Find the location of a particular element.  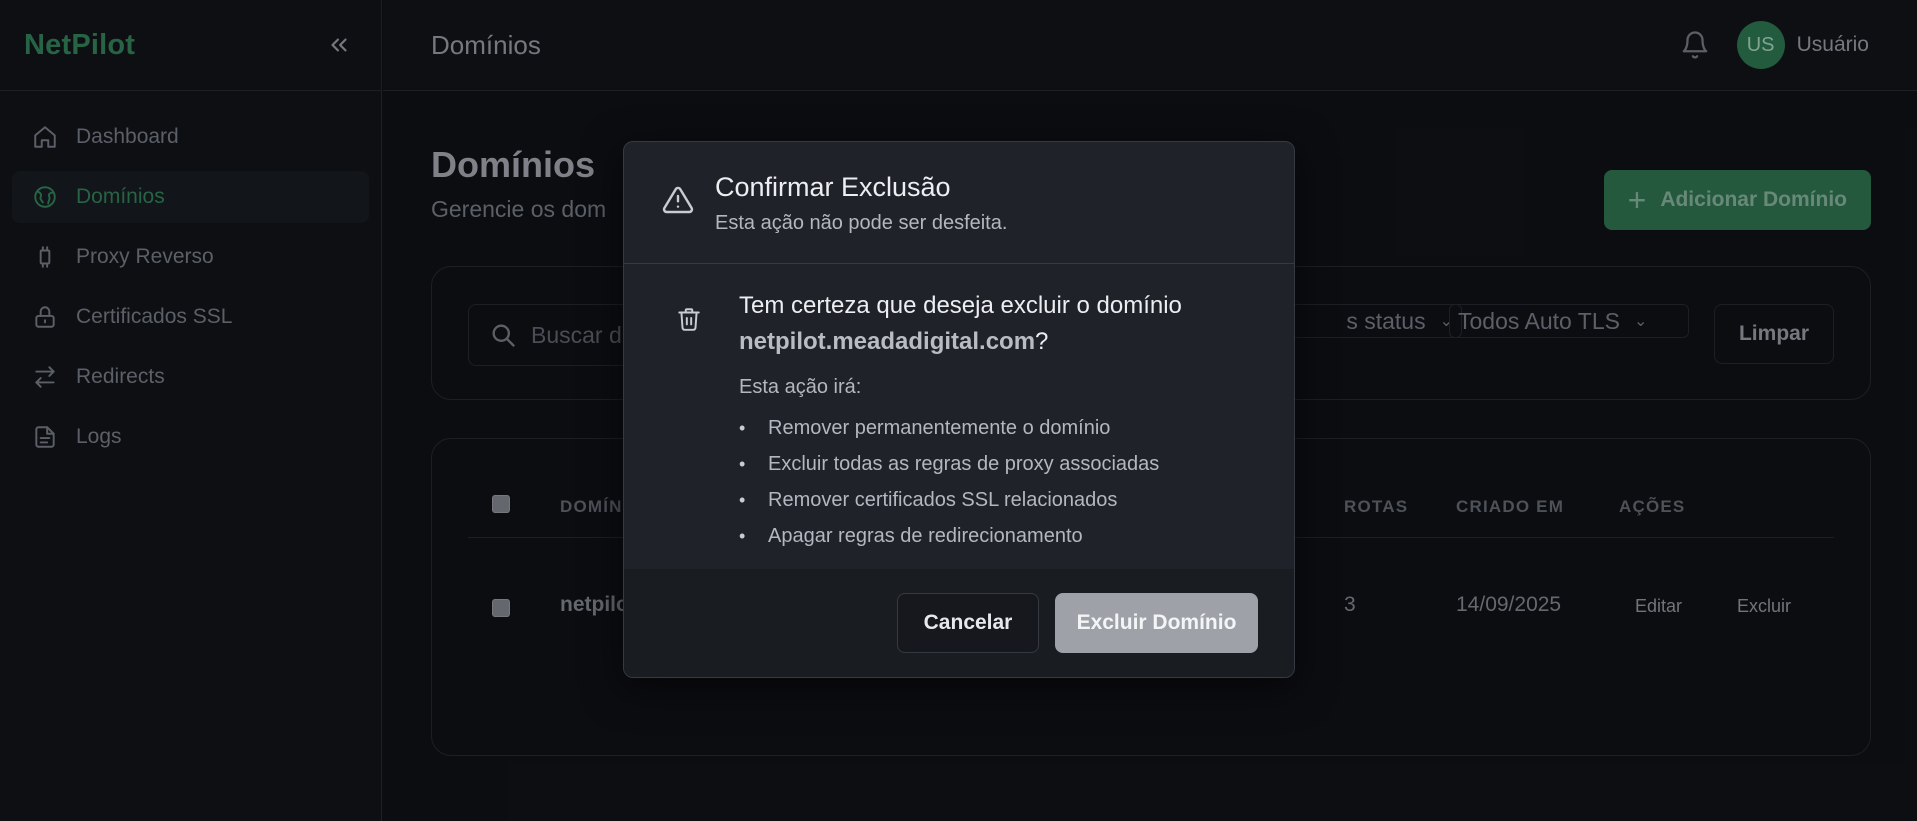

confirm-domain-line: netpilot.meadadigital.com? is located at coordinates (893, 342).